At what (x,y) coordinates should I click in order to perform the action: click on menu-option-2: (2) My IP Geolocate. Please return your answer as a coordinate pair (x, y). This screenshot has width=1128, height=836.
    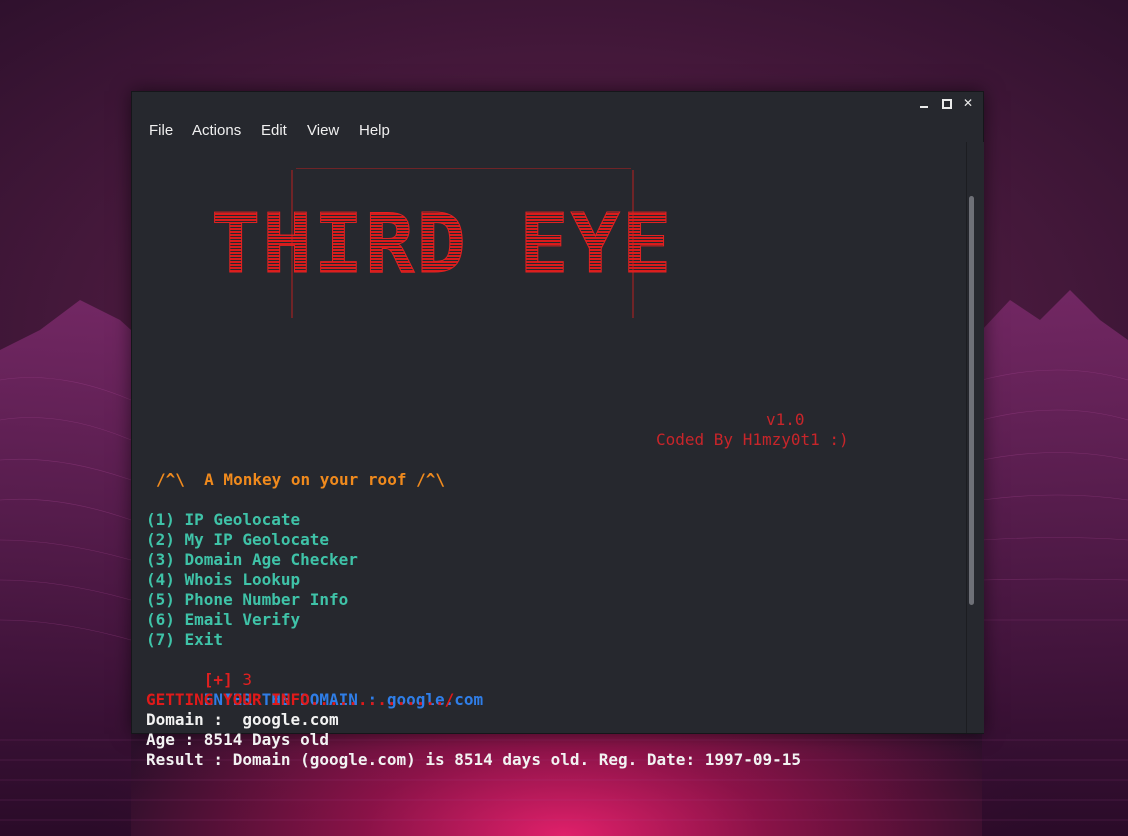
    Looking at the image, I should click on (238, 539).